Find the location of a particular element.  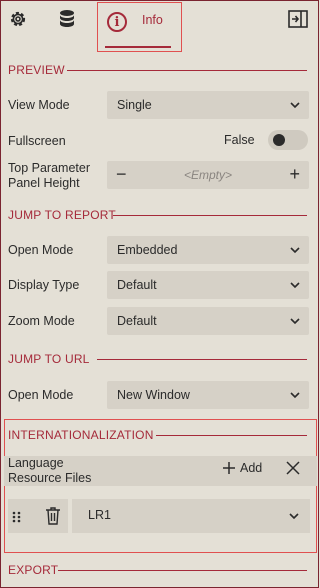

zoom-mode-value: Default is located at coordinates (137, 321).